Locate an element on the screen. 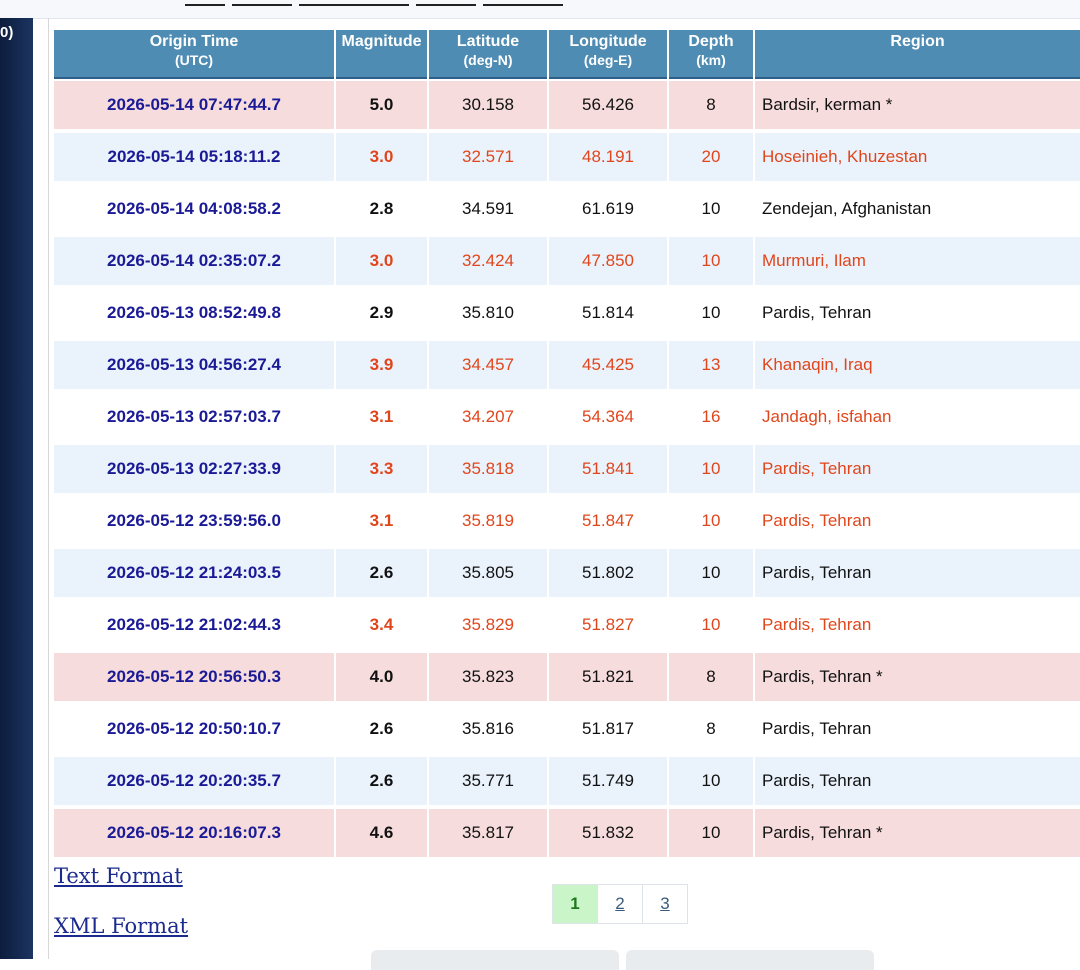  cell-origin-time: 2026-05-12 23:59:56.0 is located at coordinates (194, 521).